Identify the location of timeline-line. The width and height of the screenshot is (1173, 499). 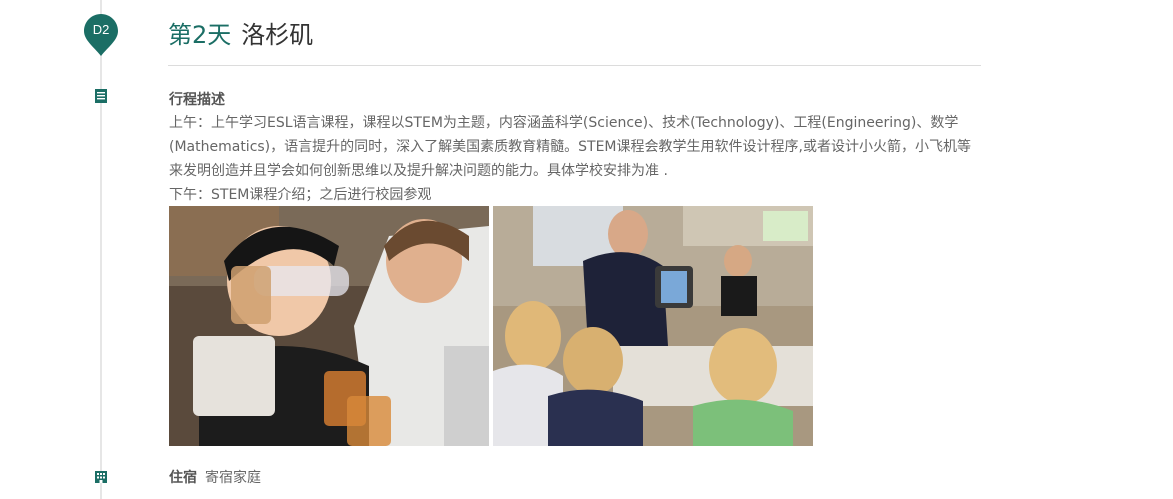
(101, 249).